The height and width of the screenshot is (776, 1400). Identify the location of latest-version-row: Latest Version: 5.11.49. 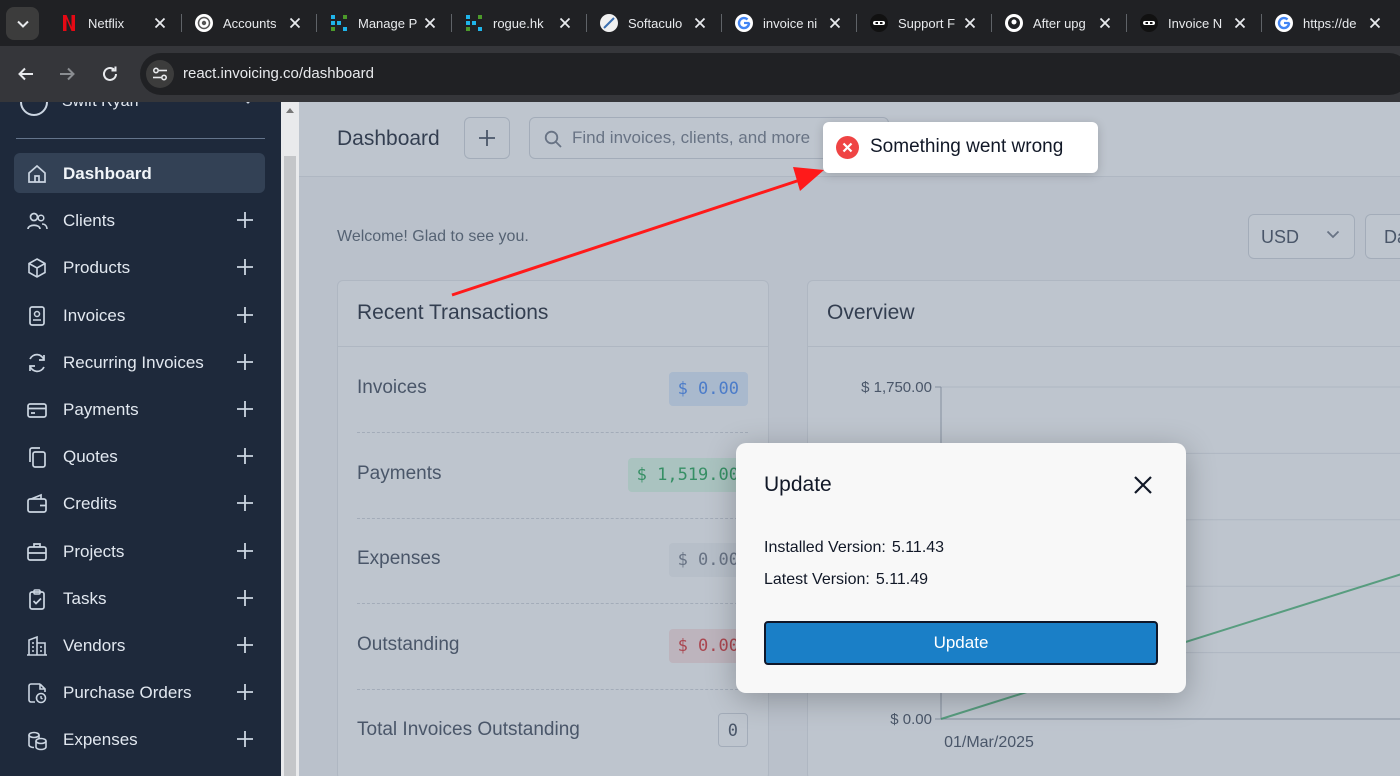
(846, 580).